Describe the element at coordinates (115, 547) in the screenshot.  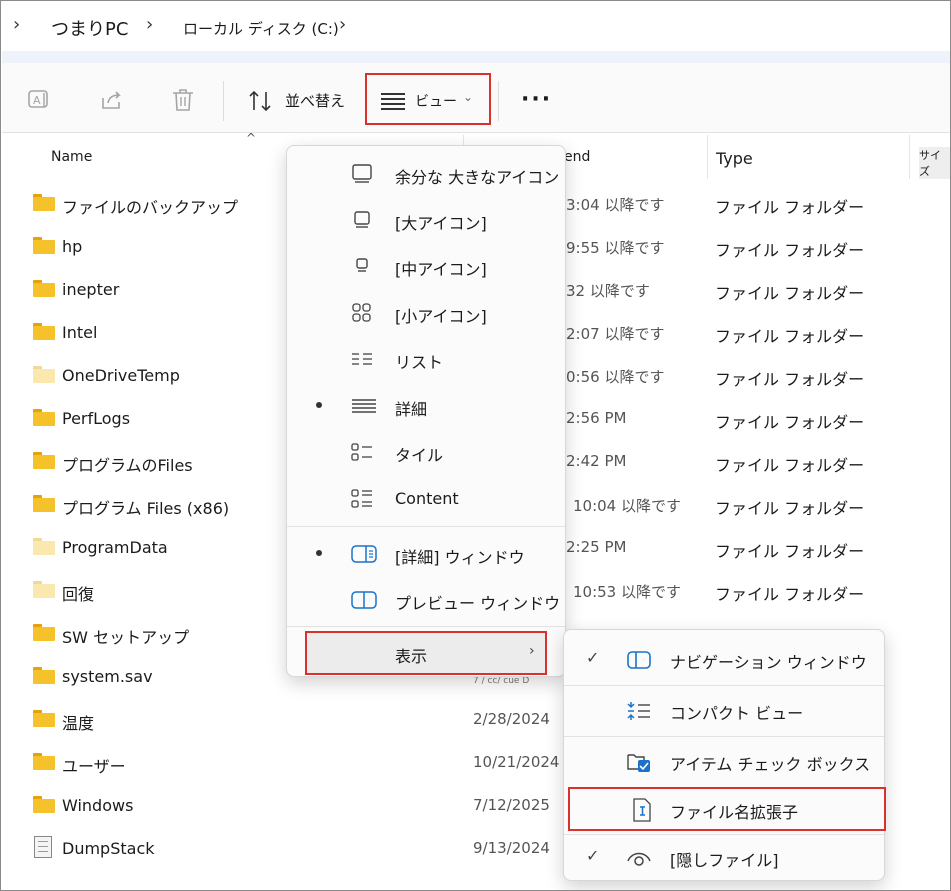
I see `file-name: ProgramData` at that location.